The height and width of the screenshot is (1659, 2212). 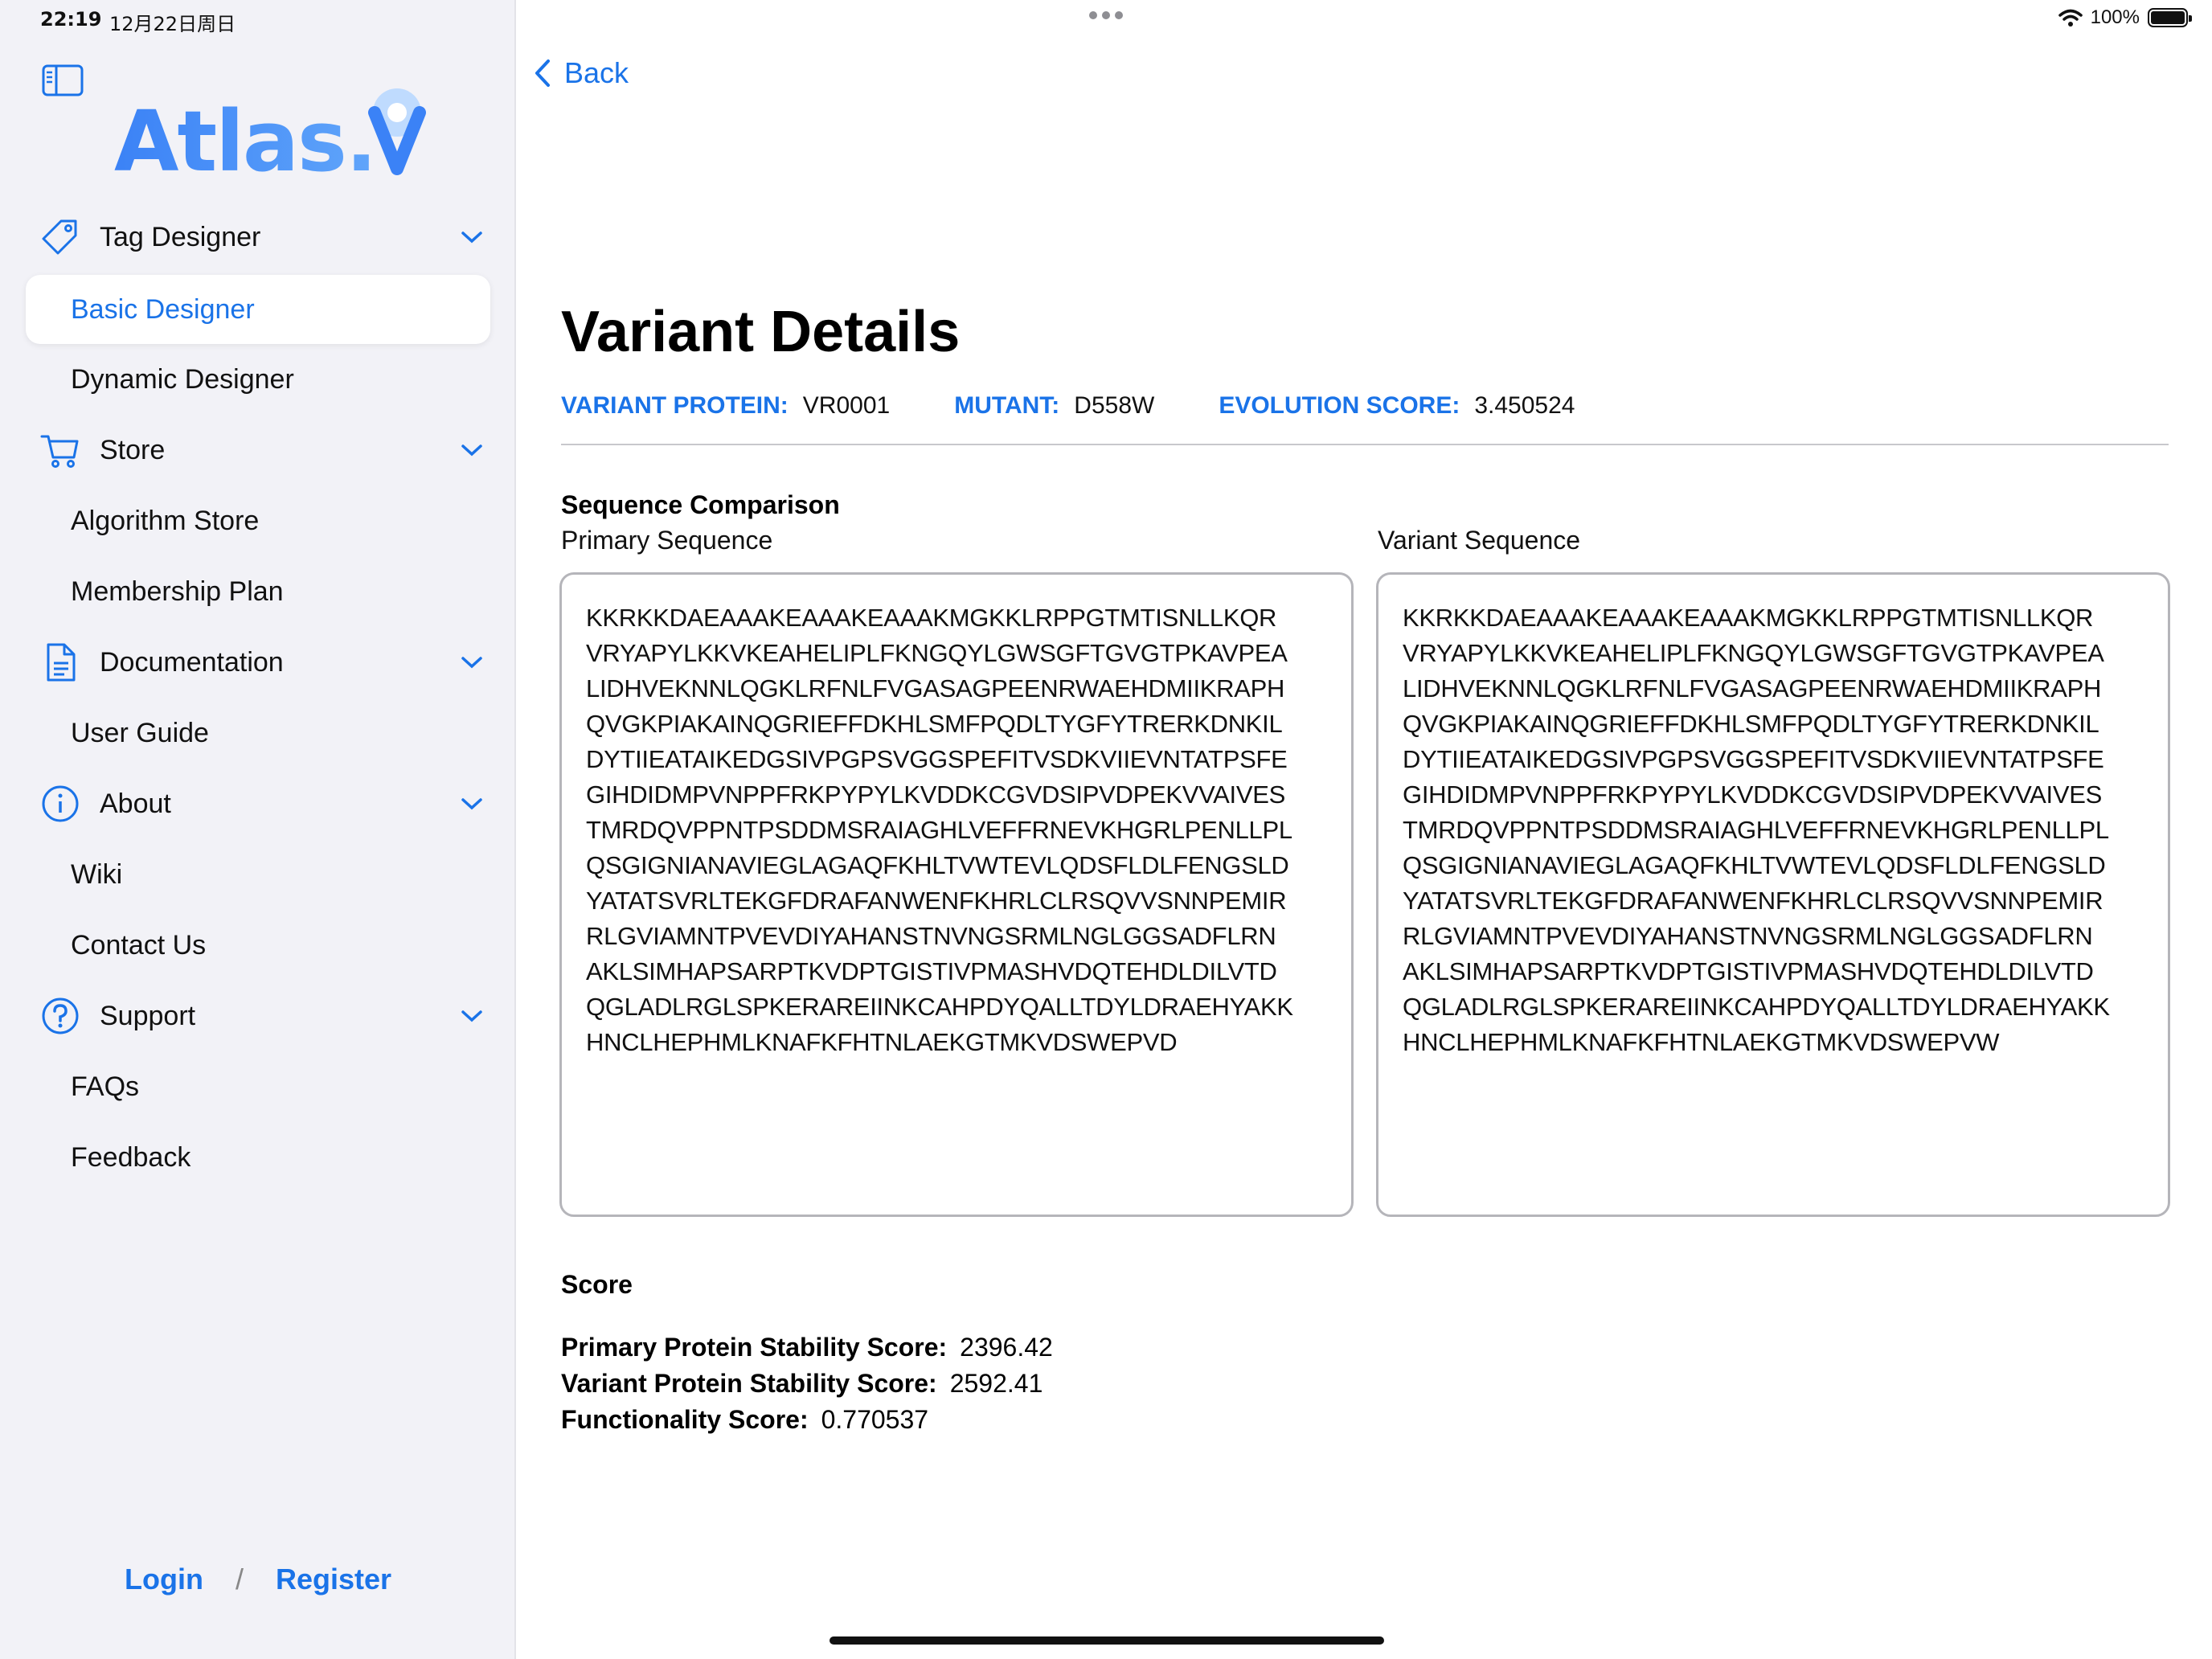 What do you see at coordinates (2115, 17) in the screenshot?
I see `battery-percent: 100%` at bounding box center [2115, 17].